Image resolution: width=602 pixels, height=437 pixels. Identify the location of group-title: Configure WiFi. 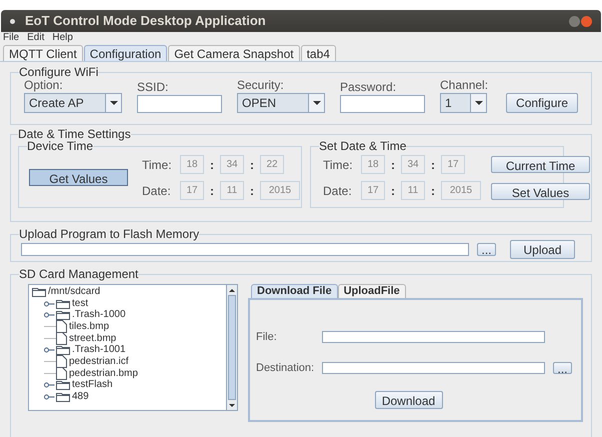
(58, 72).